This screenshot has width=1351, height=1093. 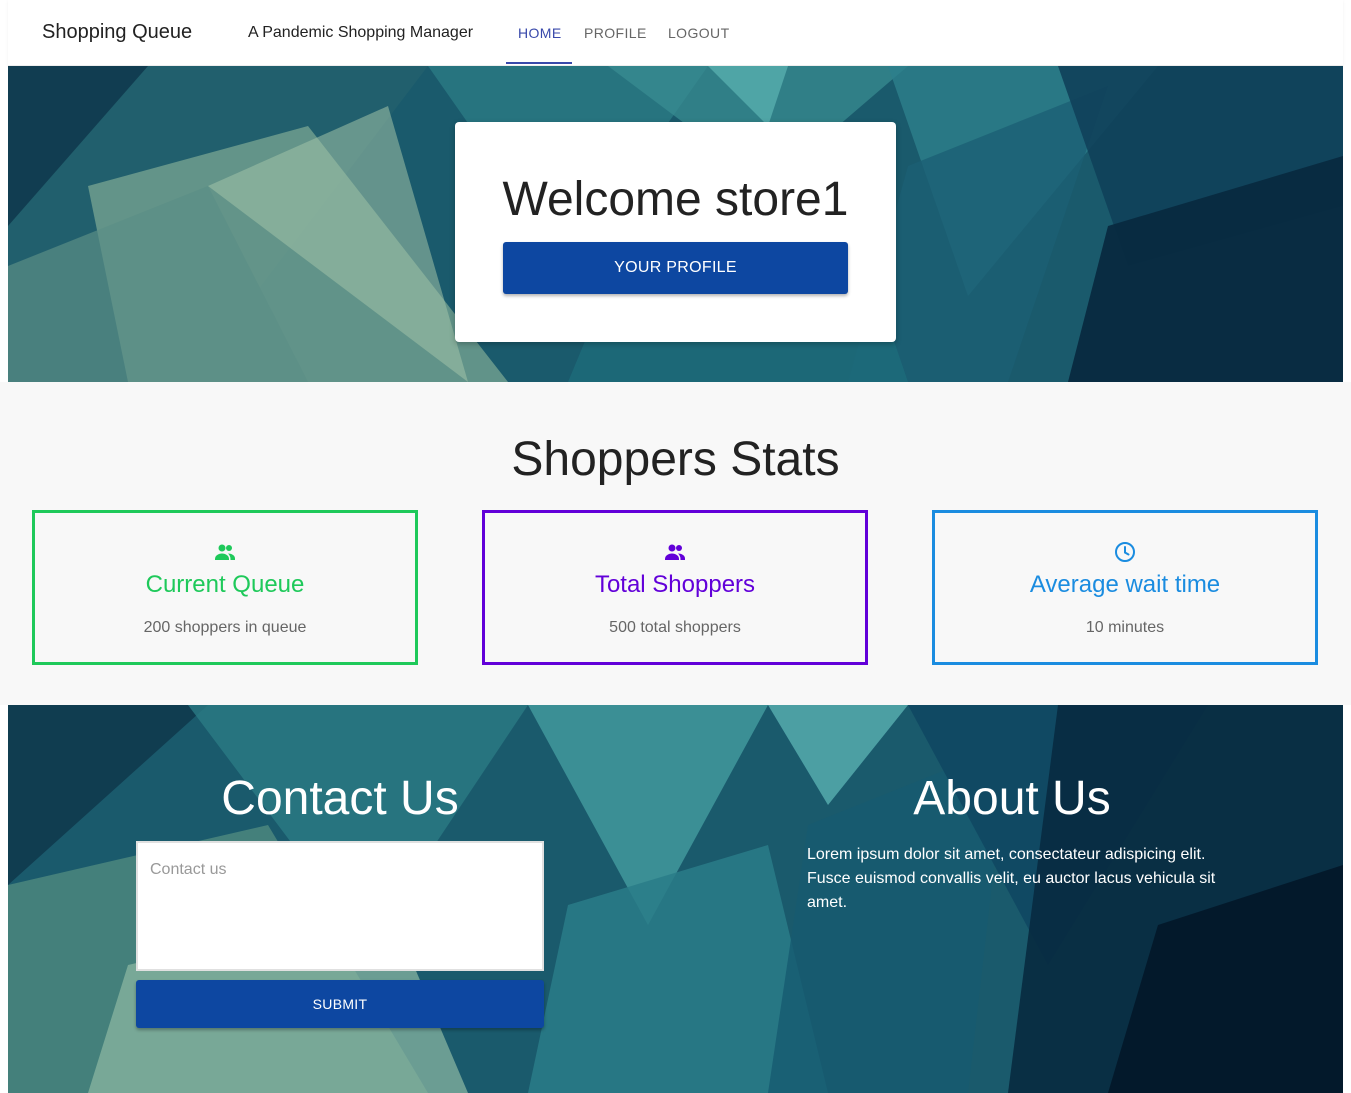 I want to click on current-queue-value: 200 shoppers in queue, so click(x=225, y=627).